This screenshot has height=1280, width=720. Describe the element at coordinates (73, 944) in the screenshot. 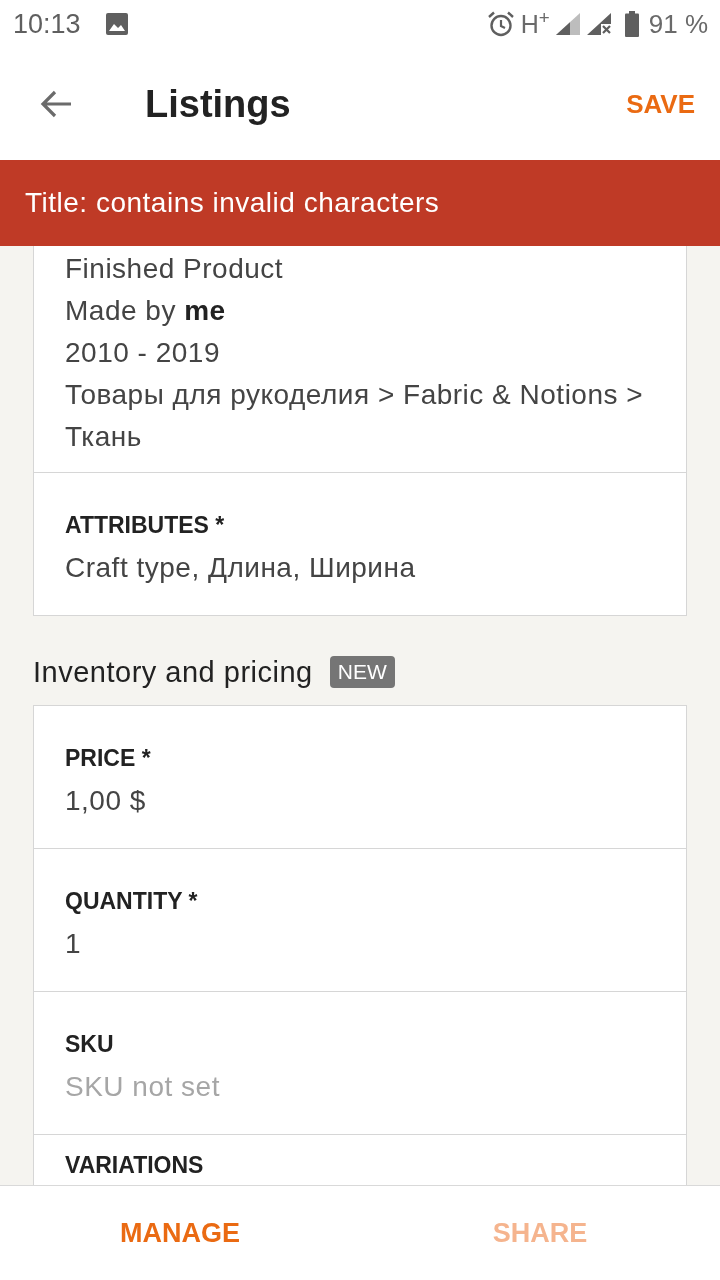

I see `field-value: 1` at that location.